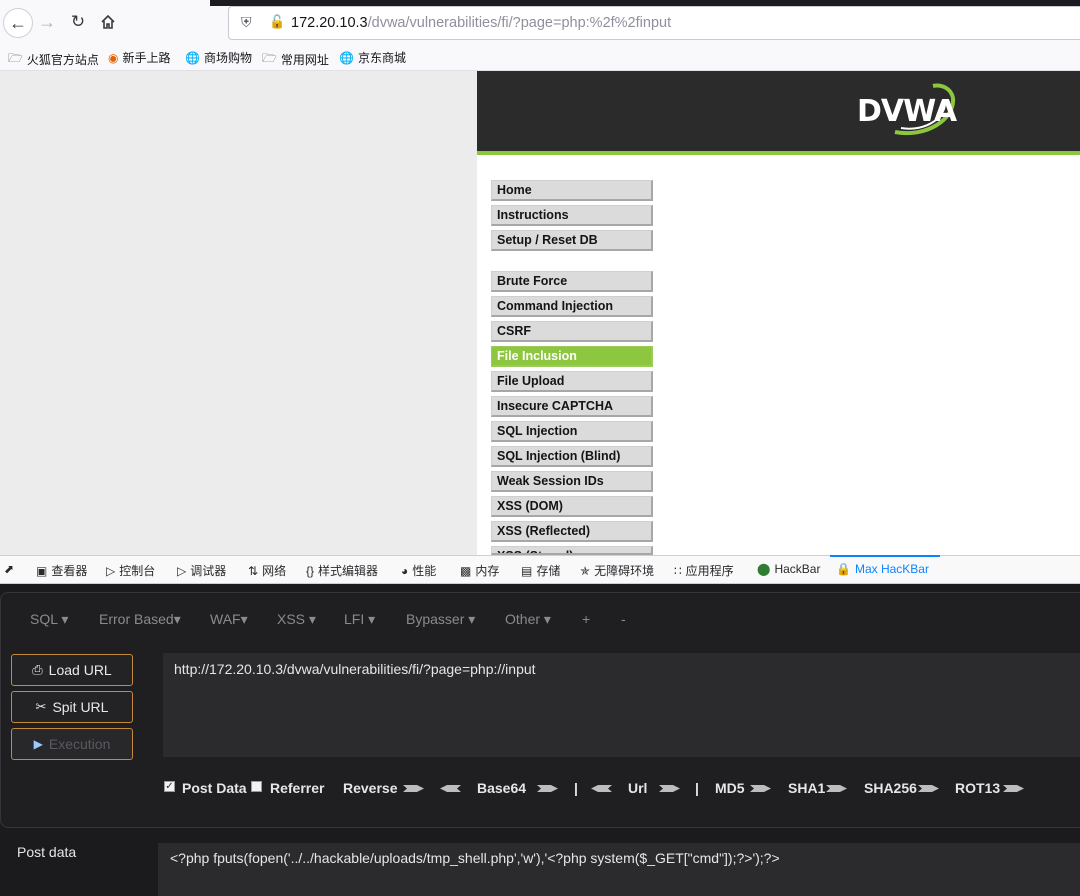 The width and height of the screenshot is (1080, 896). What do you see at coordinates (440, 619) in the screenshot?
I see `menu-bypasser: Bypasser ▾` at bounding box center [440, 619].